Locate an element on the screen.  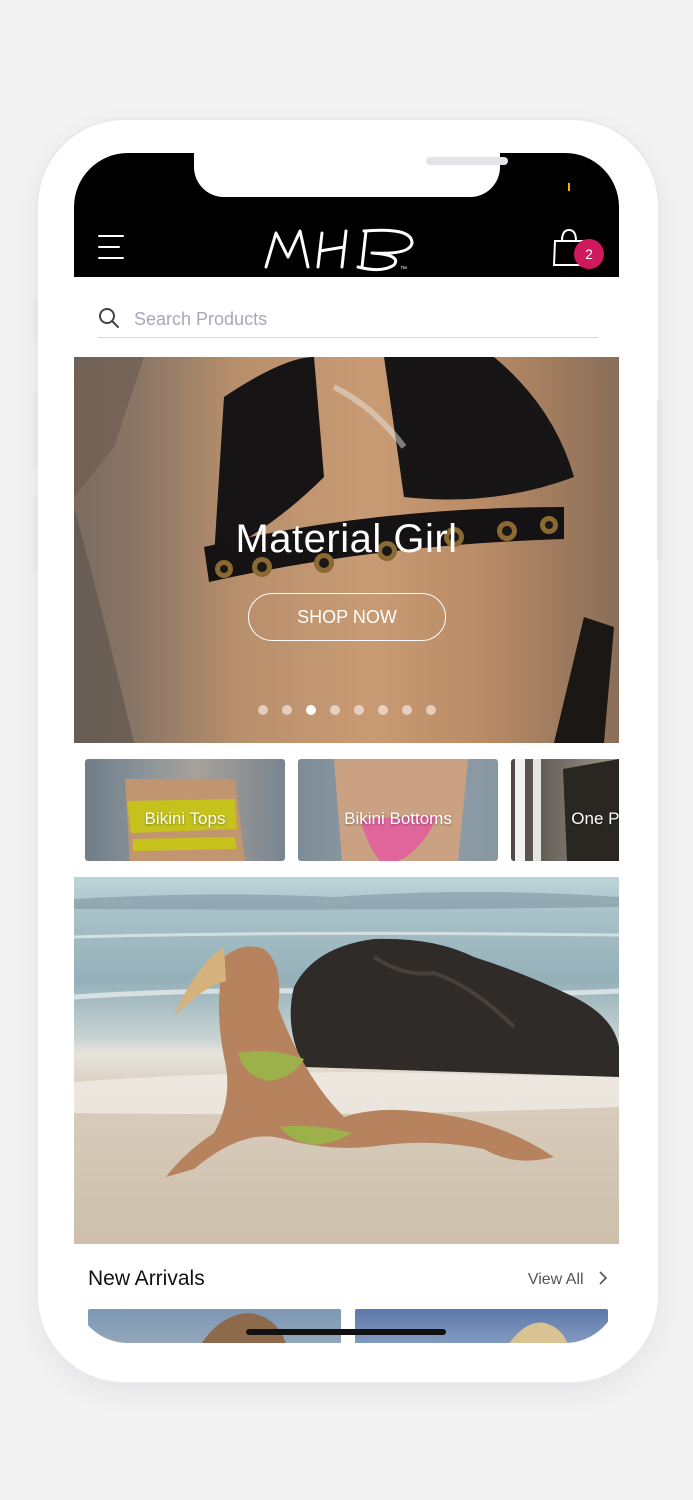
view-all-label: View All is located at coordinates (555, 1279).